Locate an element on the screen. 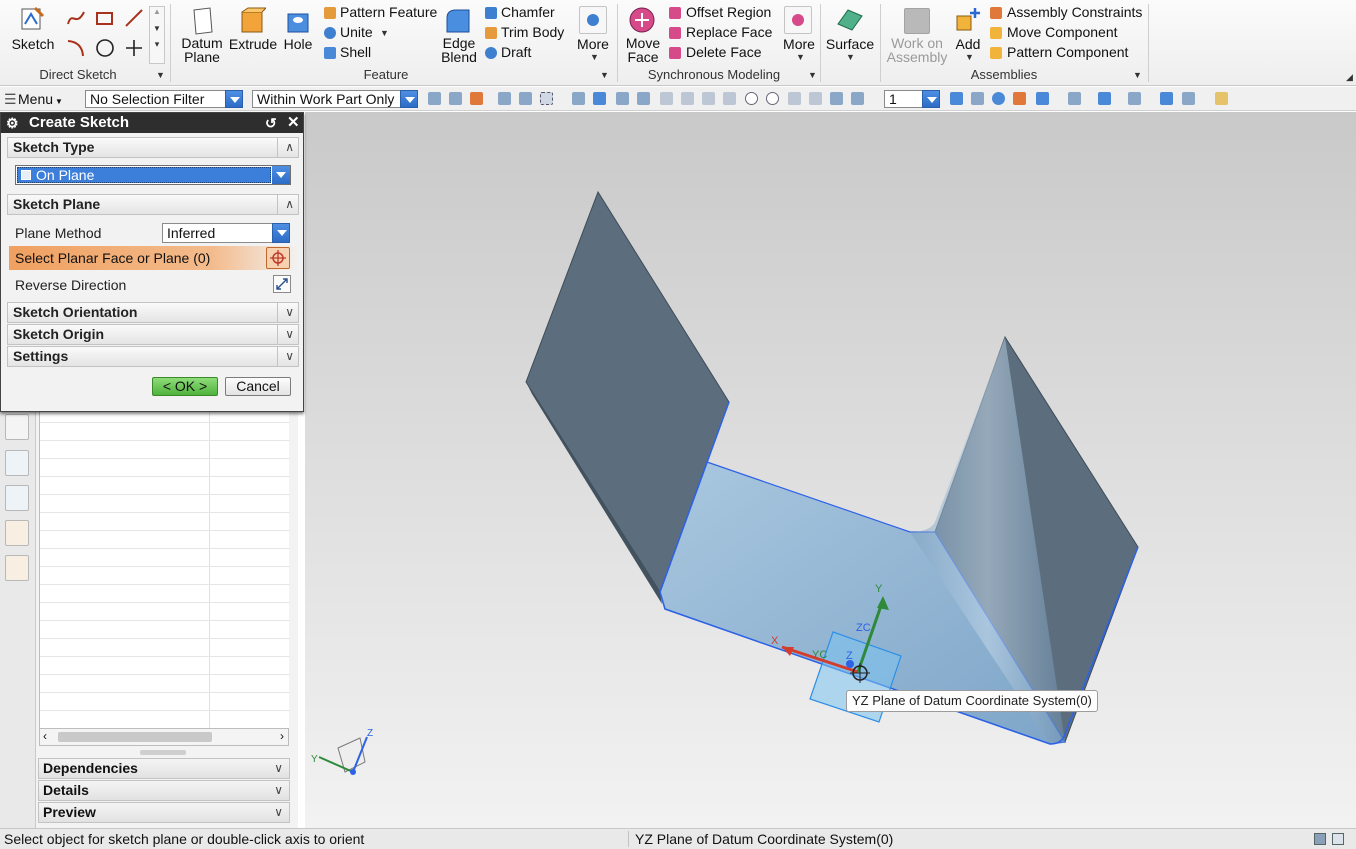  assembly-navigator-icon is located at coordinates (17, 463).